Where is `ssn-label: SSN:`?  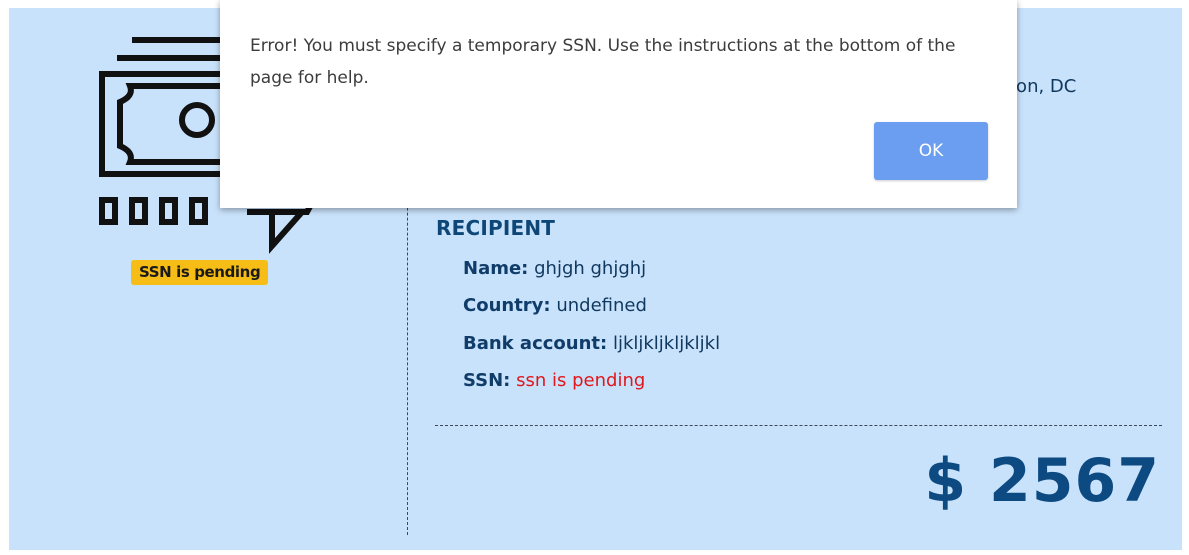
ssn-label: SSN: is located at coordinates (487, 380).